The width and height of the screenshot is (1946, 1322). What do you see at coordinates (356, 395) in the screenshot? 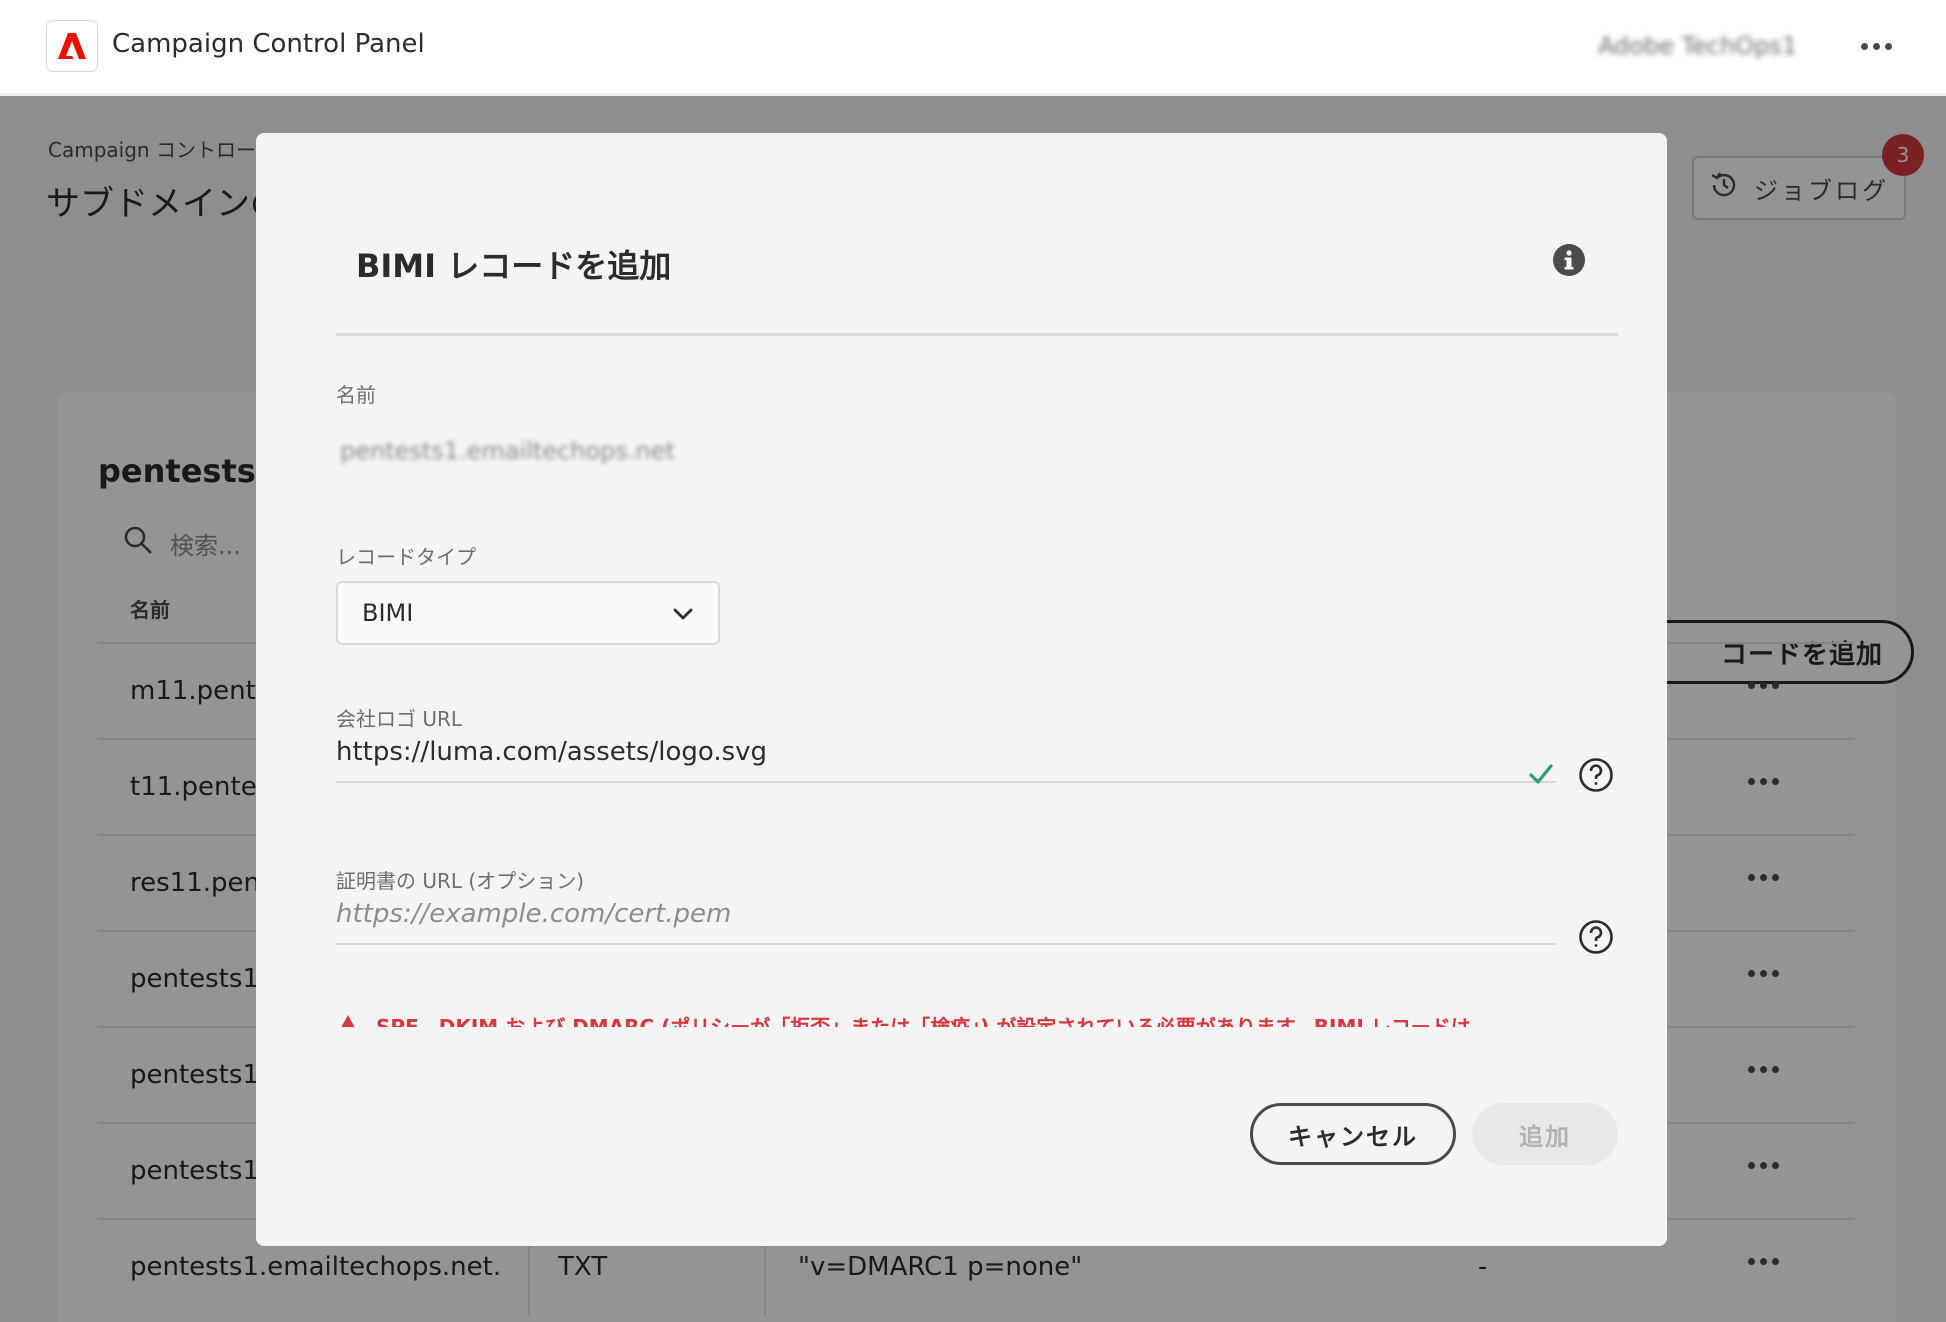
I see `name-label: 名前` at bounding box center [356, 395].